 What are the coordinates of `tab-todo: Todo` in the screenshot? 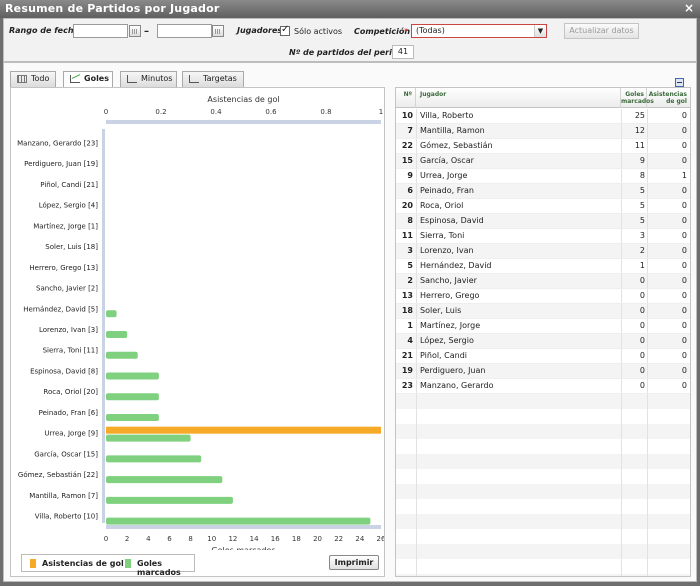 It's located at (33, 79).